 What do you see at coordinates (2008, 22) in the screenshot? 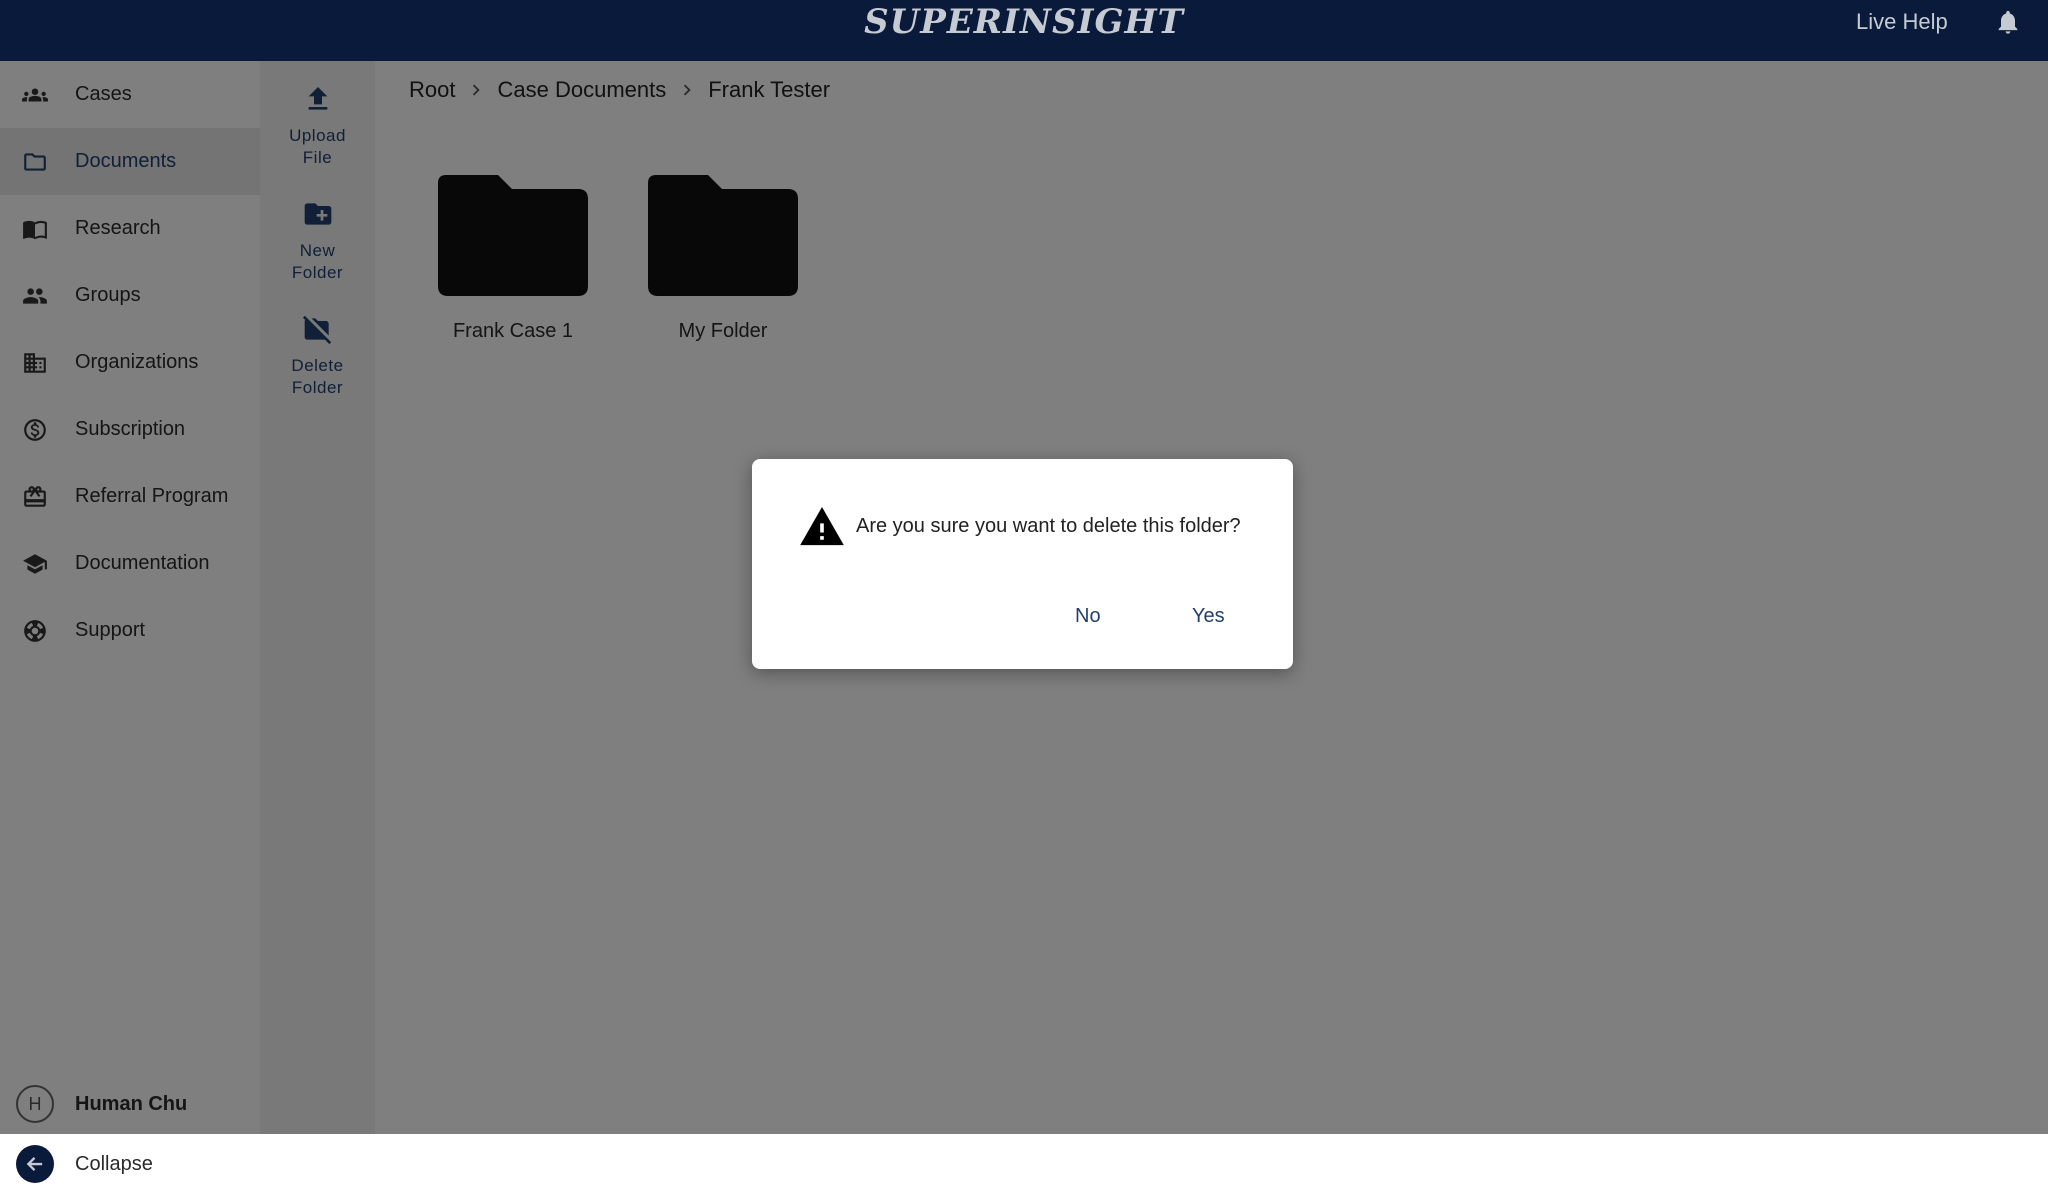
I see `bell-icon` at bounding box center [2008, 22].